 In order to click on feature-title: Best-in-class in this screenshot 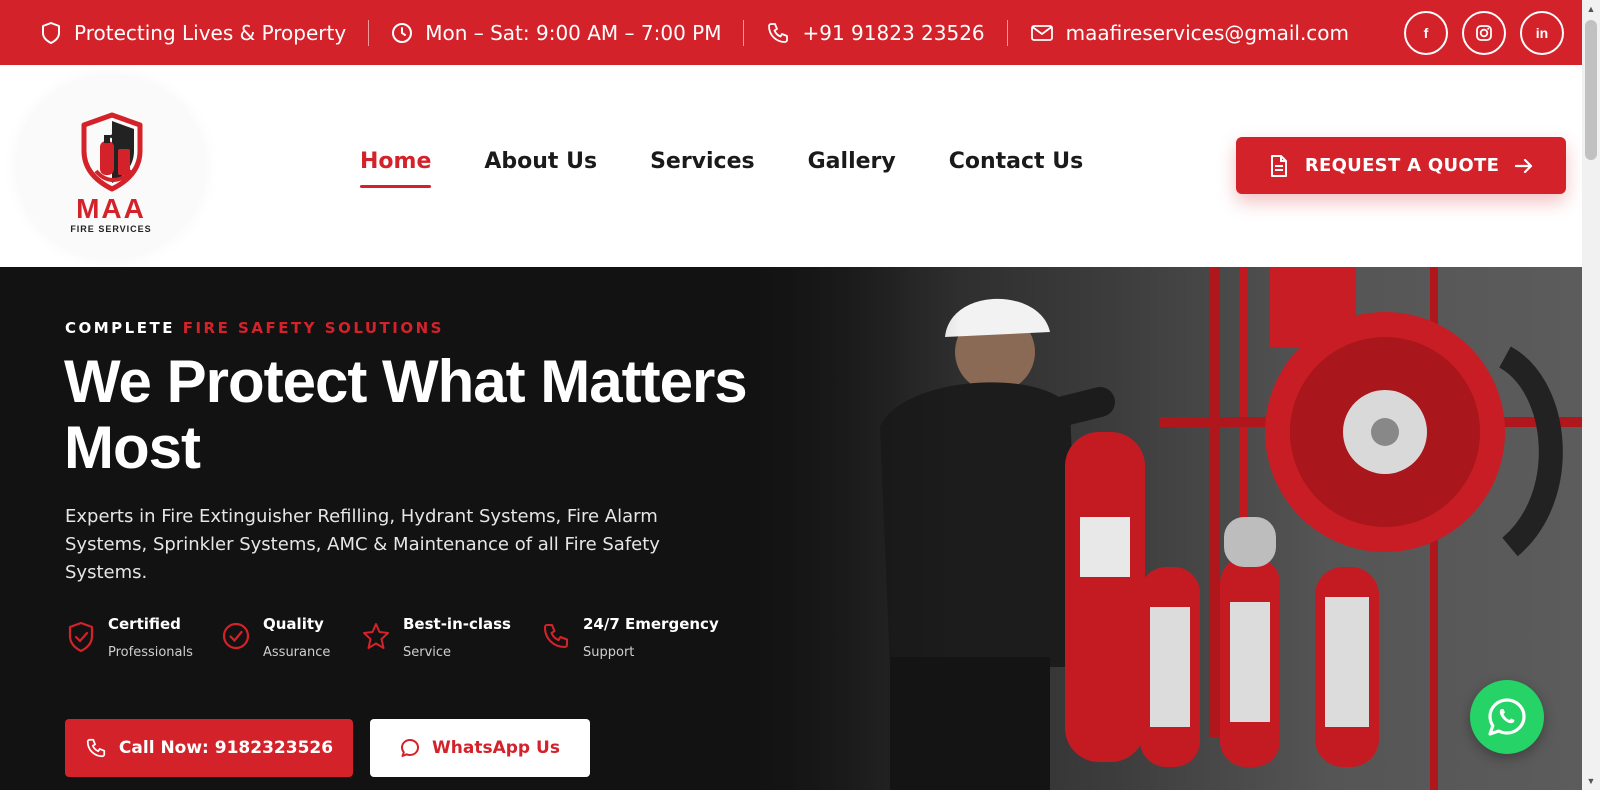, I will do `click(457, 624)`.